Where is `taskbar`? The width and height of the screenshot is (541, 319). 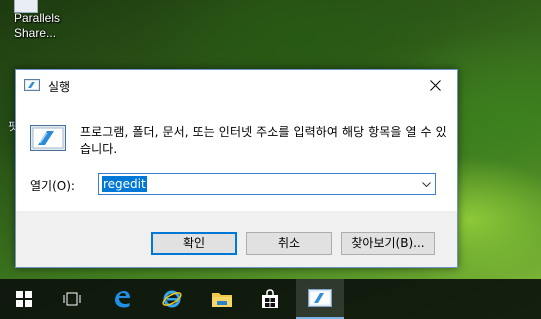 taskbar is located at coordinates (270, 299).